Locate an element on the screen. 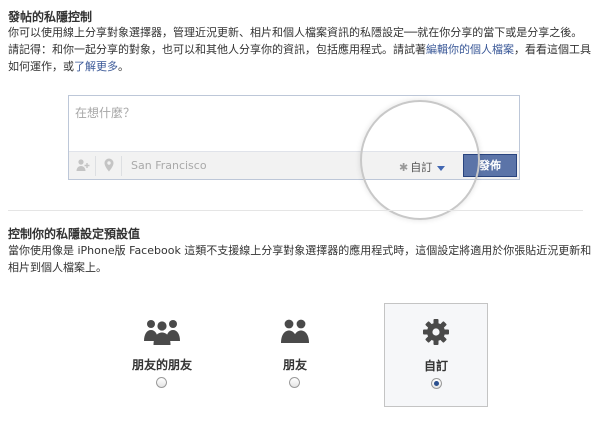  radio-custom is located at coordinates (436, 383).